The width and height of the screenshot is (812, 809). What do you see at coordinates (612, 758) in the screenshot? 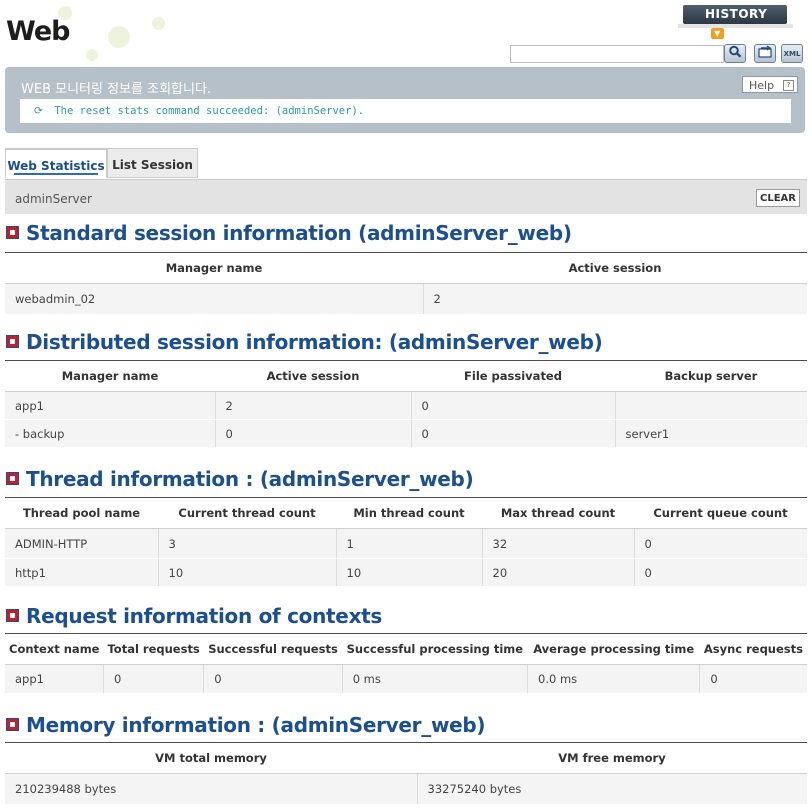
I see `column-header: VM free memory` at bounding box center [612, 758].